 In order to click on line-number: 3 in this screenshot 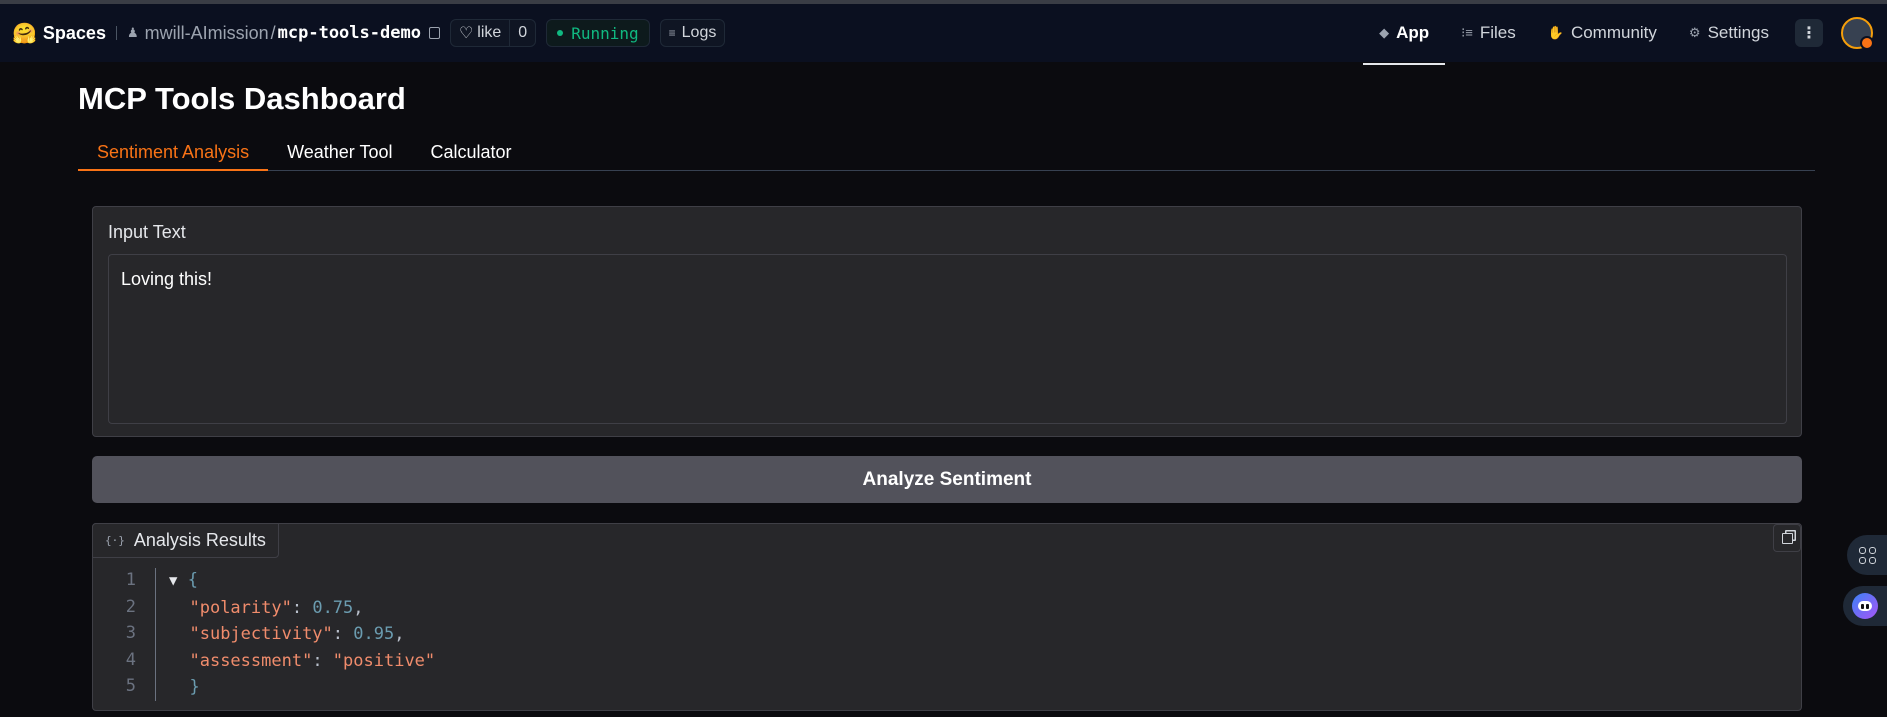, I will do `click(130, 633)`.